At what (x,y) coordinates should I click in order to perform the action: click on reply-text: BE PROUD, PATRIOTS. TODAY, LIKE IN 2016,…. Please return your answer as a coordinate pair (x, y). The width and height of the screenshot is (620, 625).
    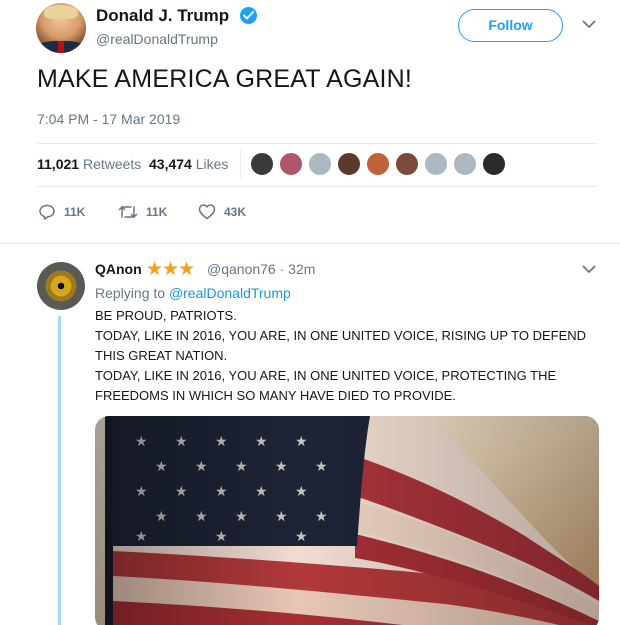
    Looking at the image, I should click on (345, 356).